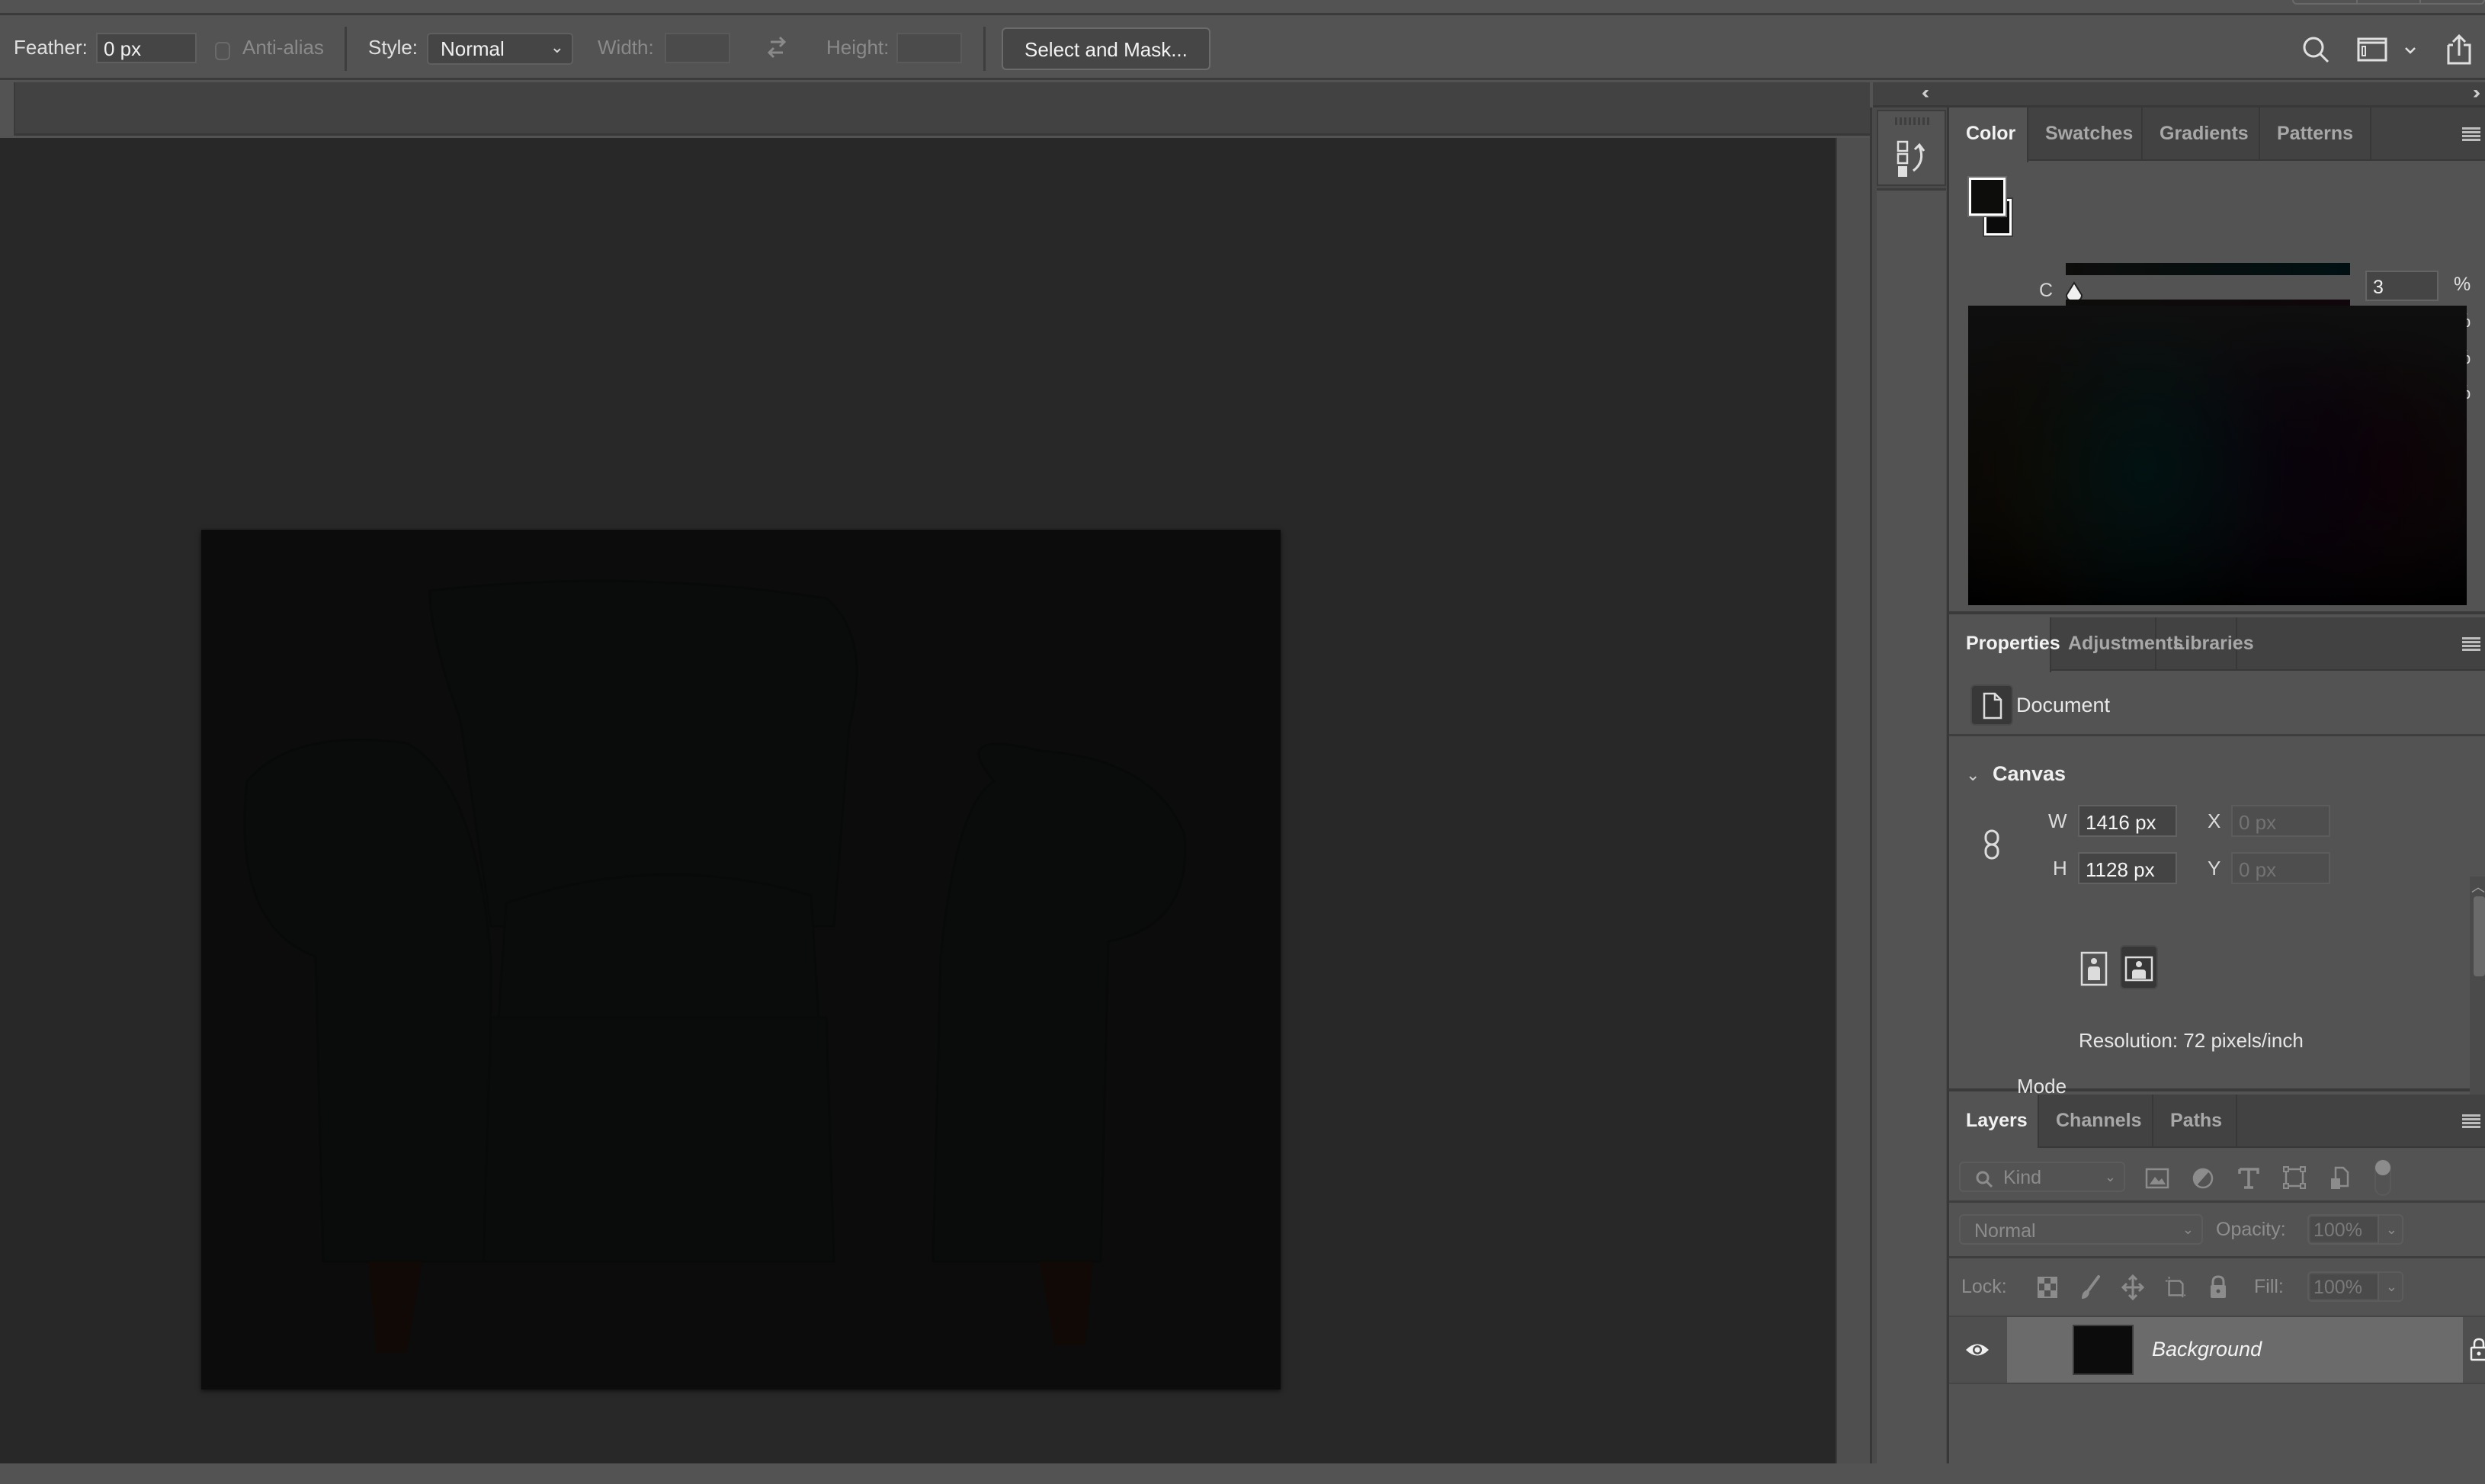 Image resolution: width=2485 pixels, height=1484 pixels. I want to click on layer-name: Background, so click(2207, 1349).